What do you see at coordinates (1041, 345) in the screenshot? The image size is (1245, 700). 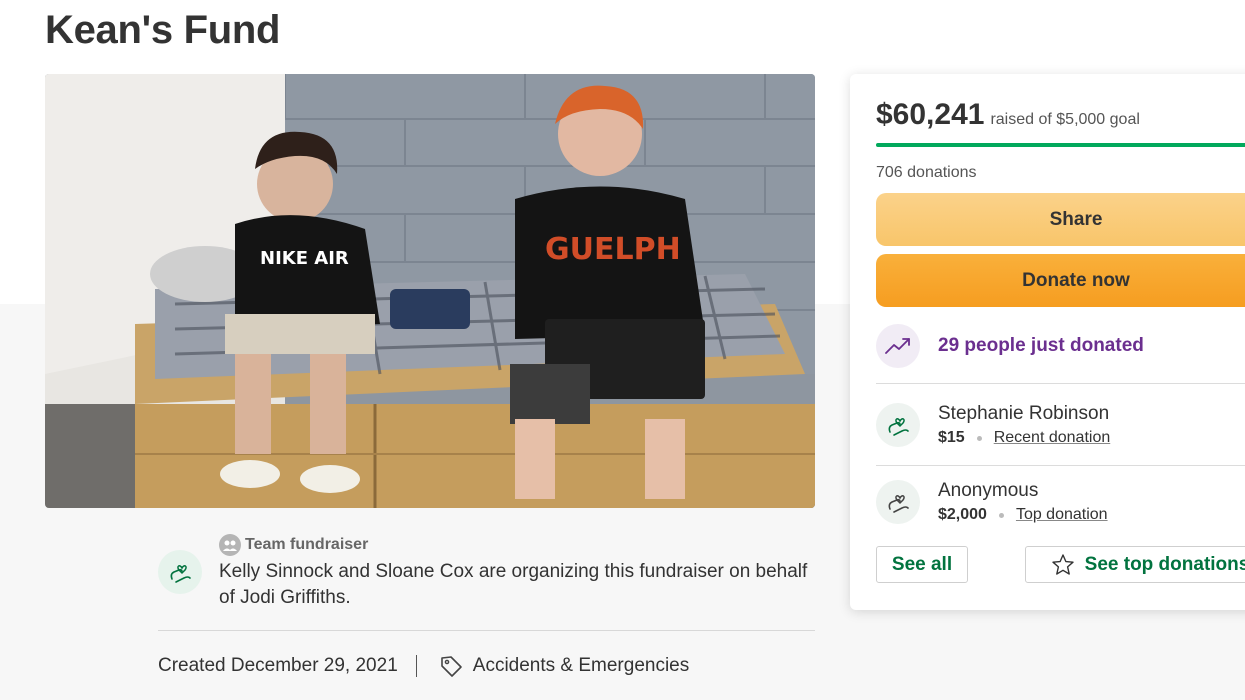 I see `trend-text: 29 people just donated` at bounding box center [1041, 345].